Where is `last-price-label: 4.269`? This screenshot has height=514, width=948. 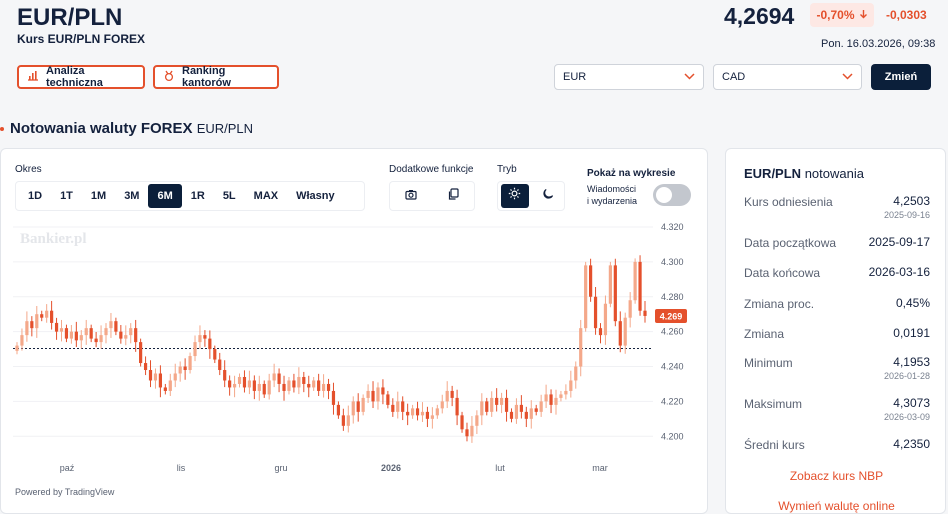
last-price-label: 4.269 is located at coordinates (671, 316).